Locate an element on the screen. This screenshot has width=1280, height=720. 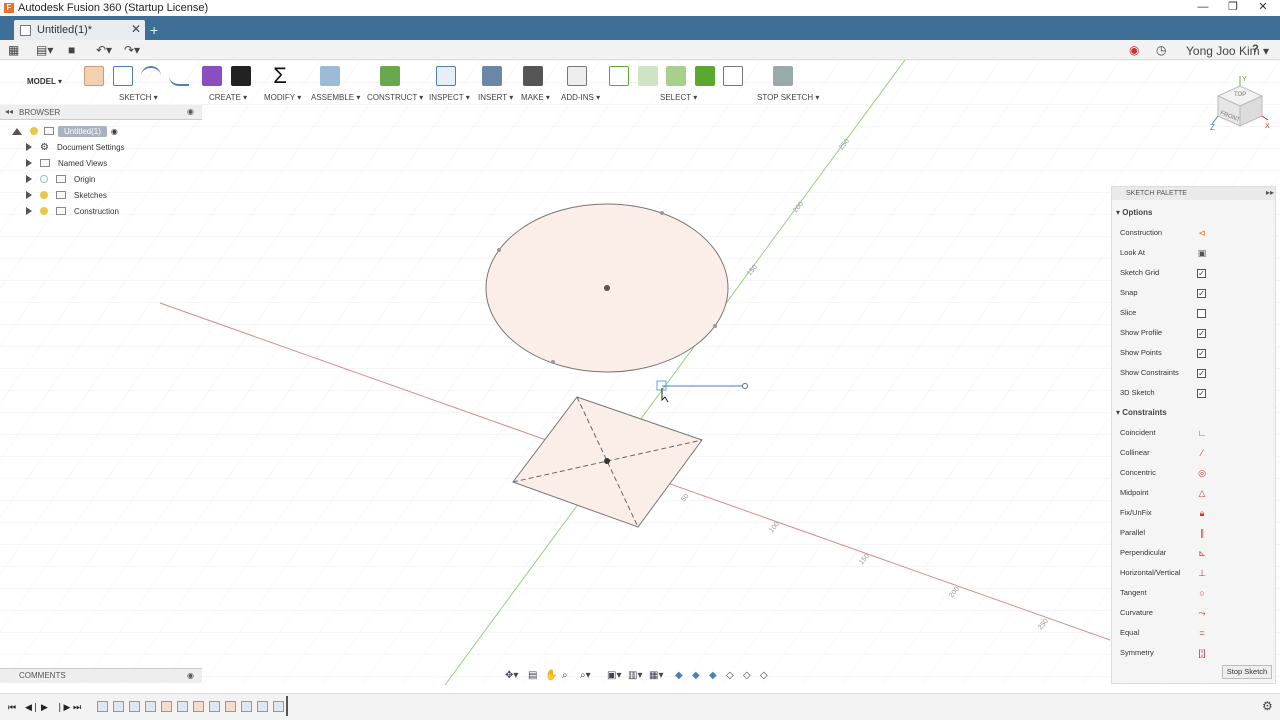
option-3d-sketch: 3D Sketch ✓ is located at coordinates (1195, 394).